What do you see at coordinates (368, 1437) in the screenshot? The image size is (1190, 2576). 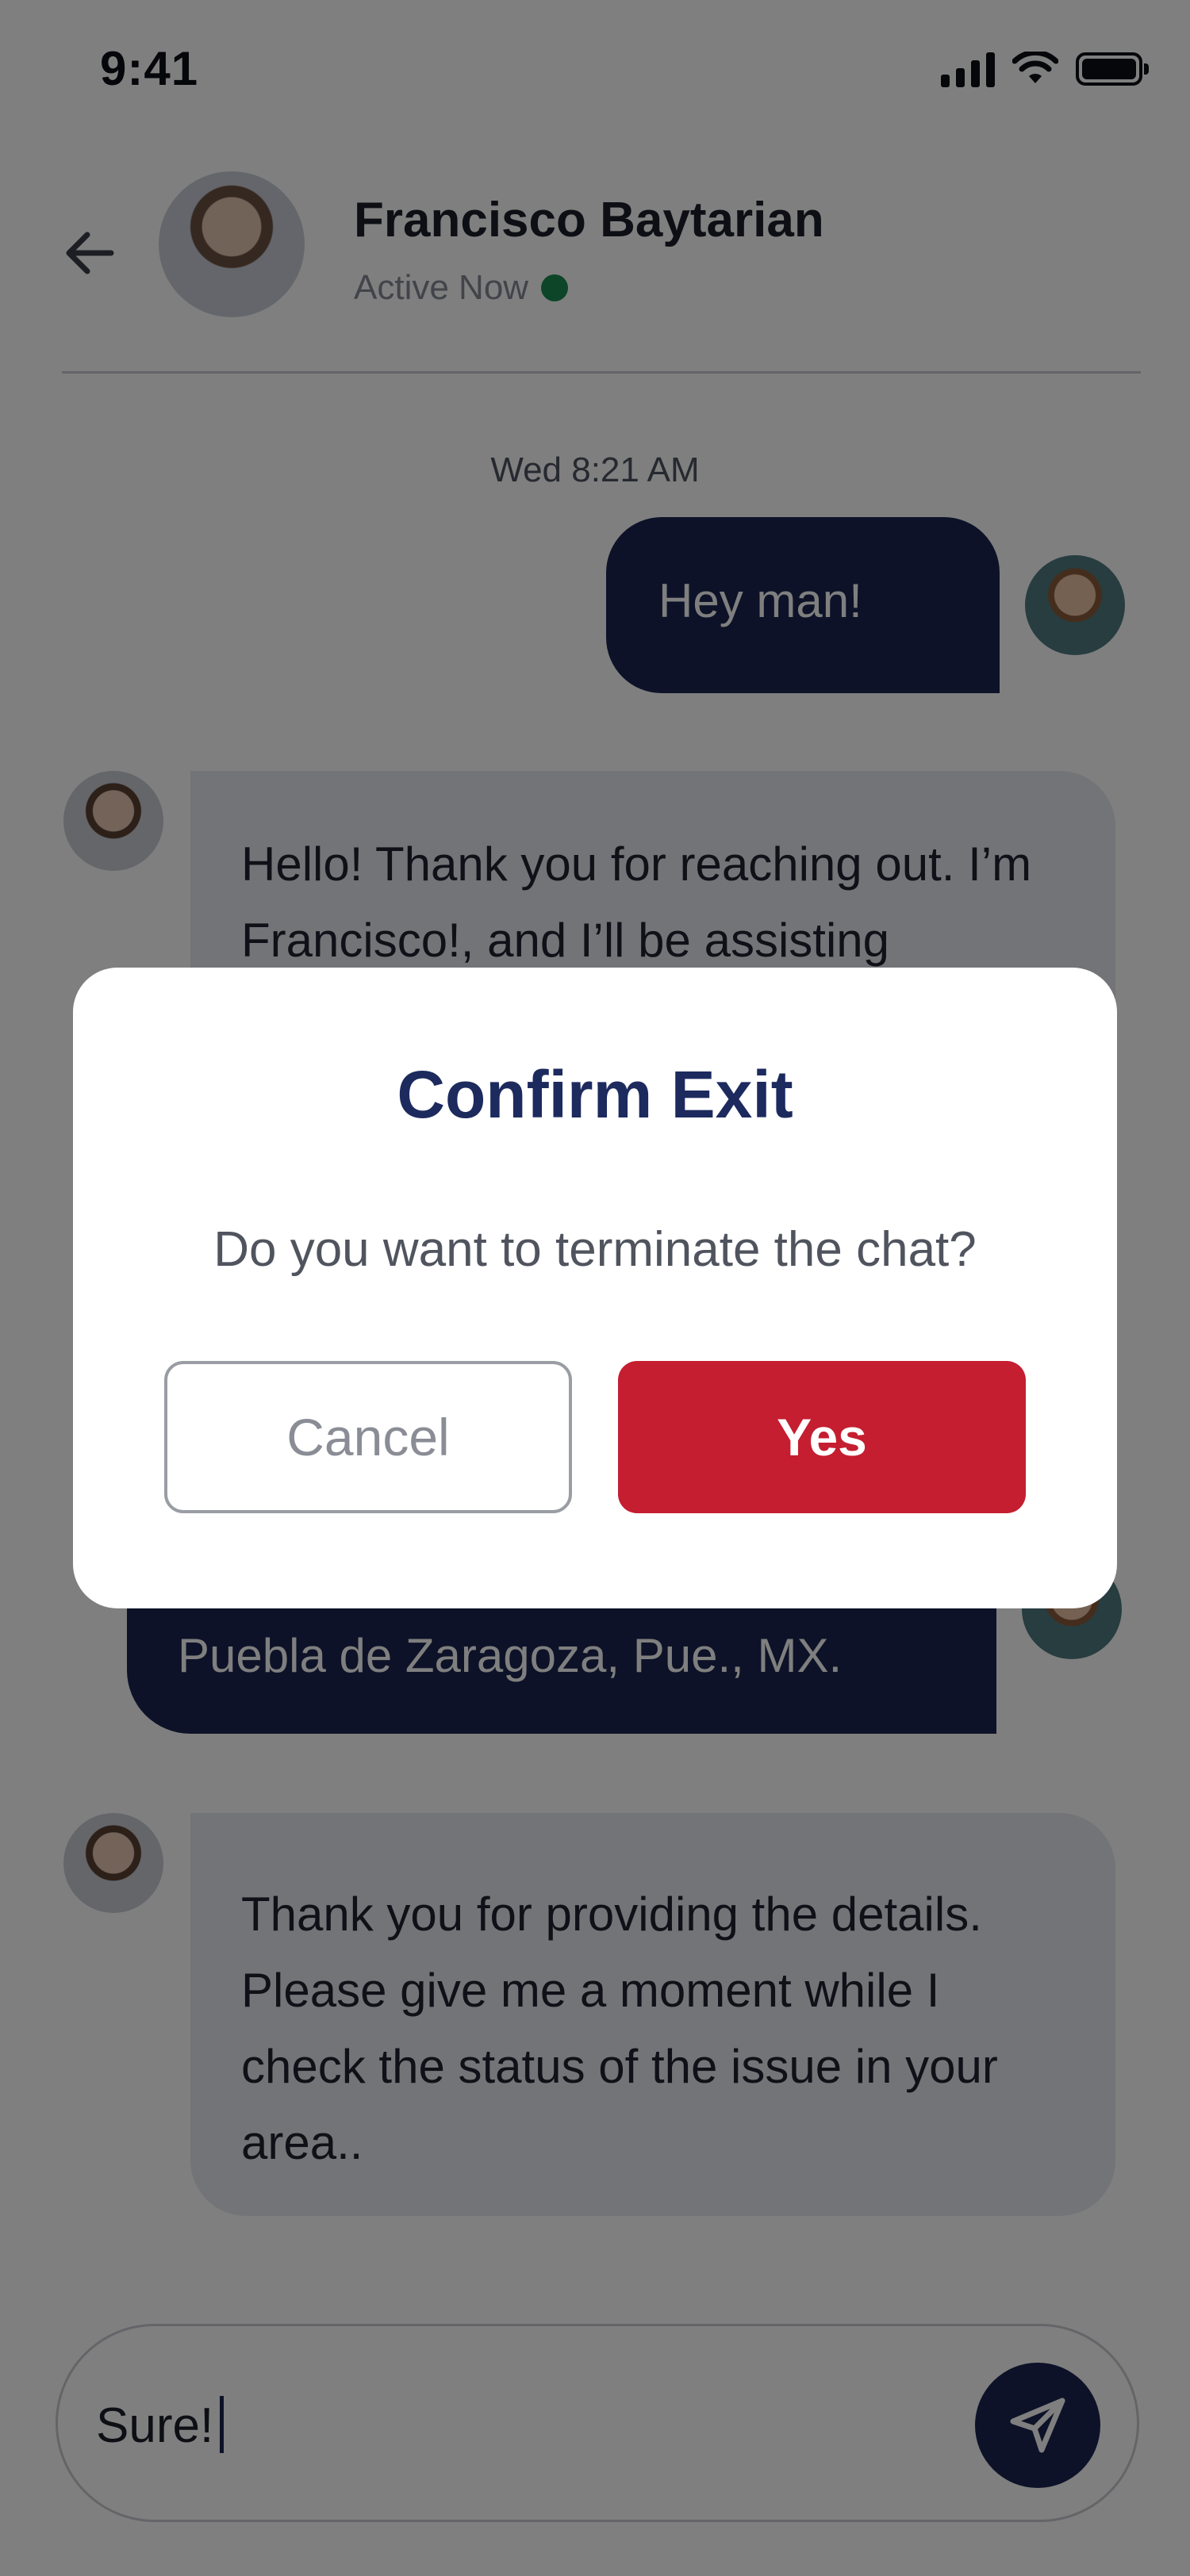 I see `cancel-button: Cancel` at bounding box center [368, 1437].